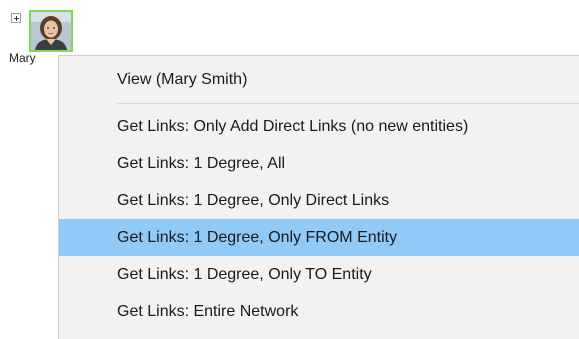  I want to click on menu-separator, so click(348, 103).